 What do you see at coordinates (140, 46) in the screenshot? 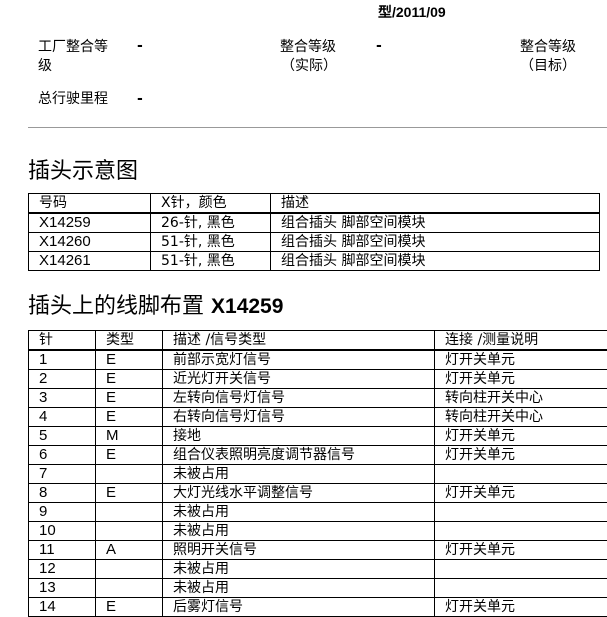
I see `factory-level-value: -` at bounding box center [140, 46].